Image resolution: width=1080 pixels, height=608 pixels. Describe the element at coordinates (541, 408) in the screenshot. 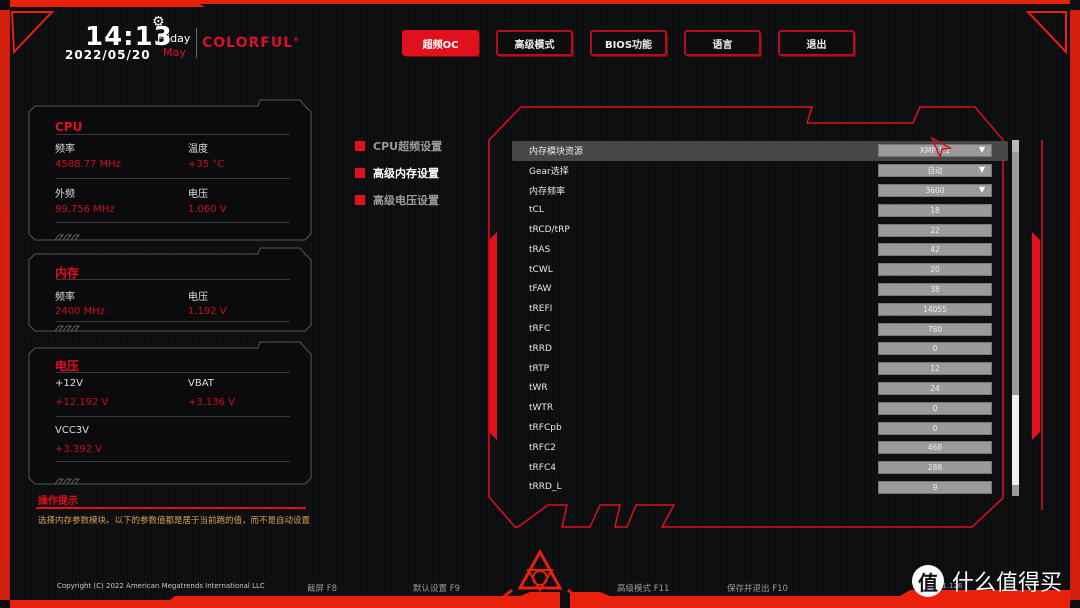

I see `setting-name: tWTR` at that location.